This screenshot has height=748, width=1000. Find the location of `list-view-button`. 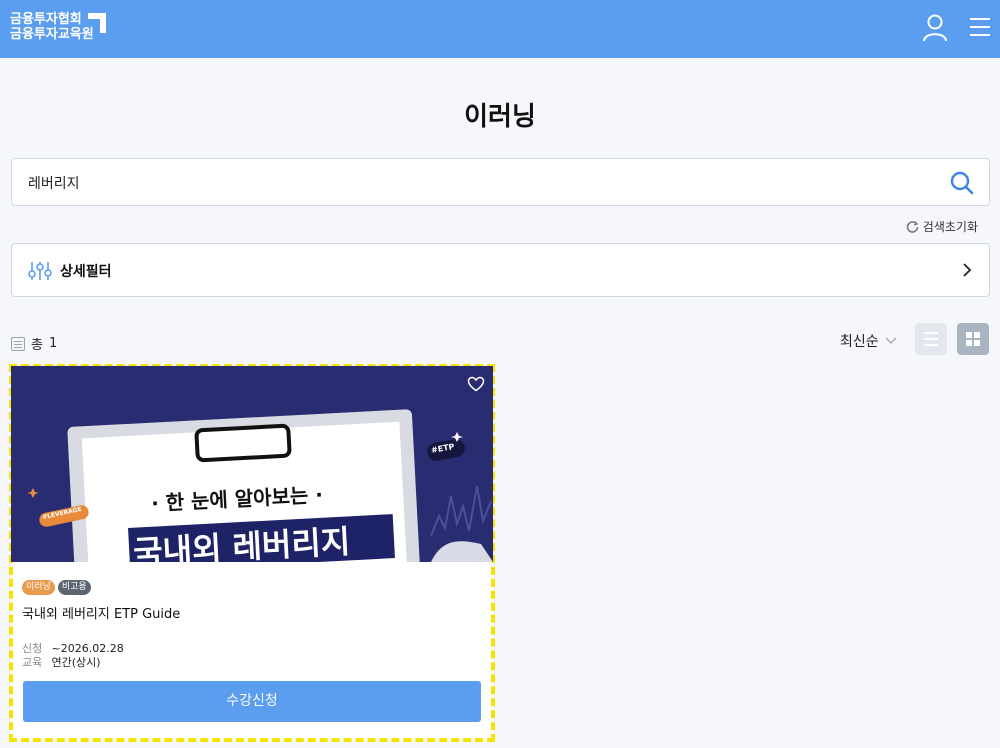

list-view-button is located at coordinates (931, 339).